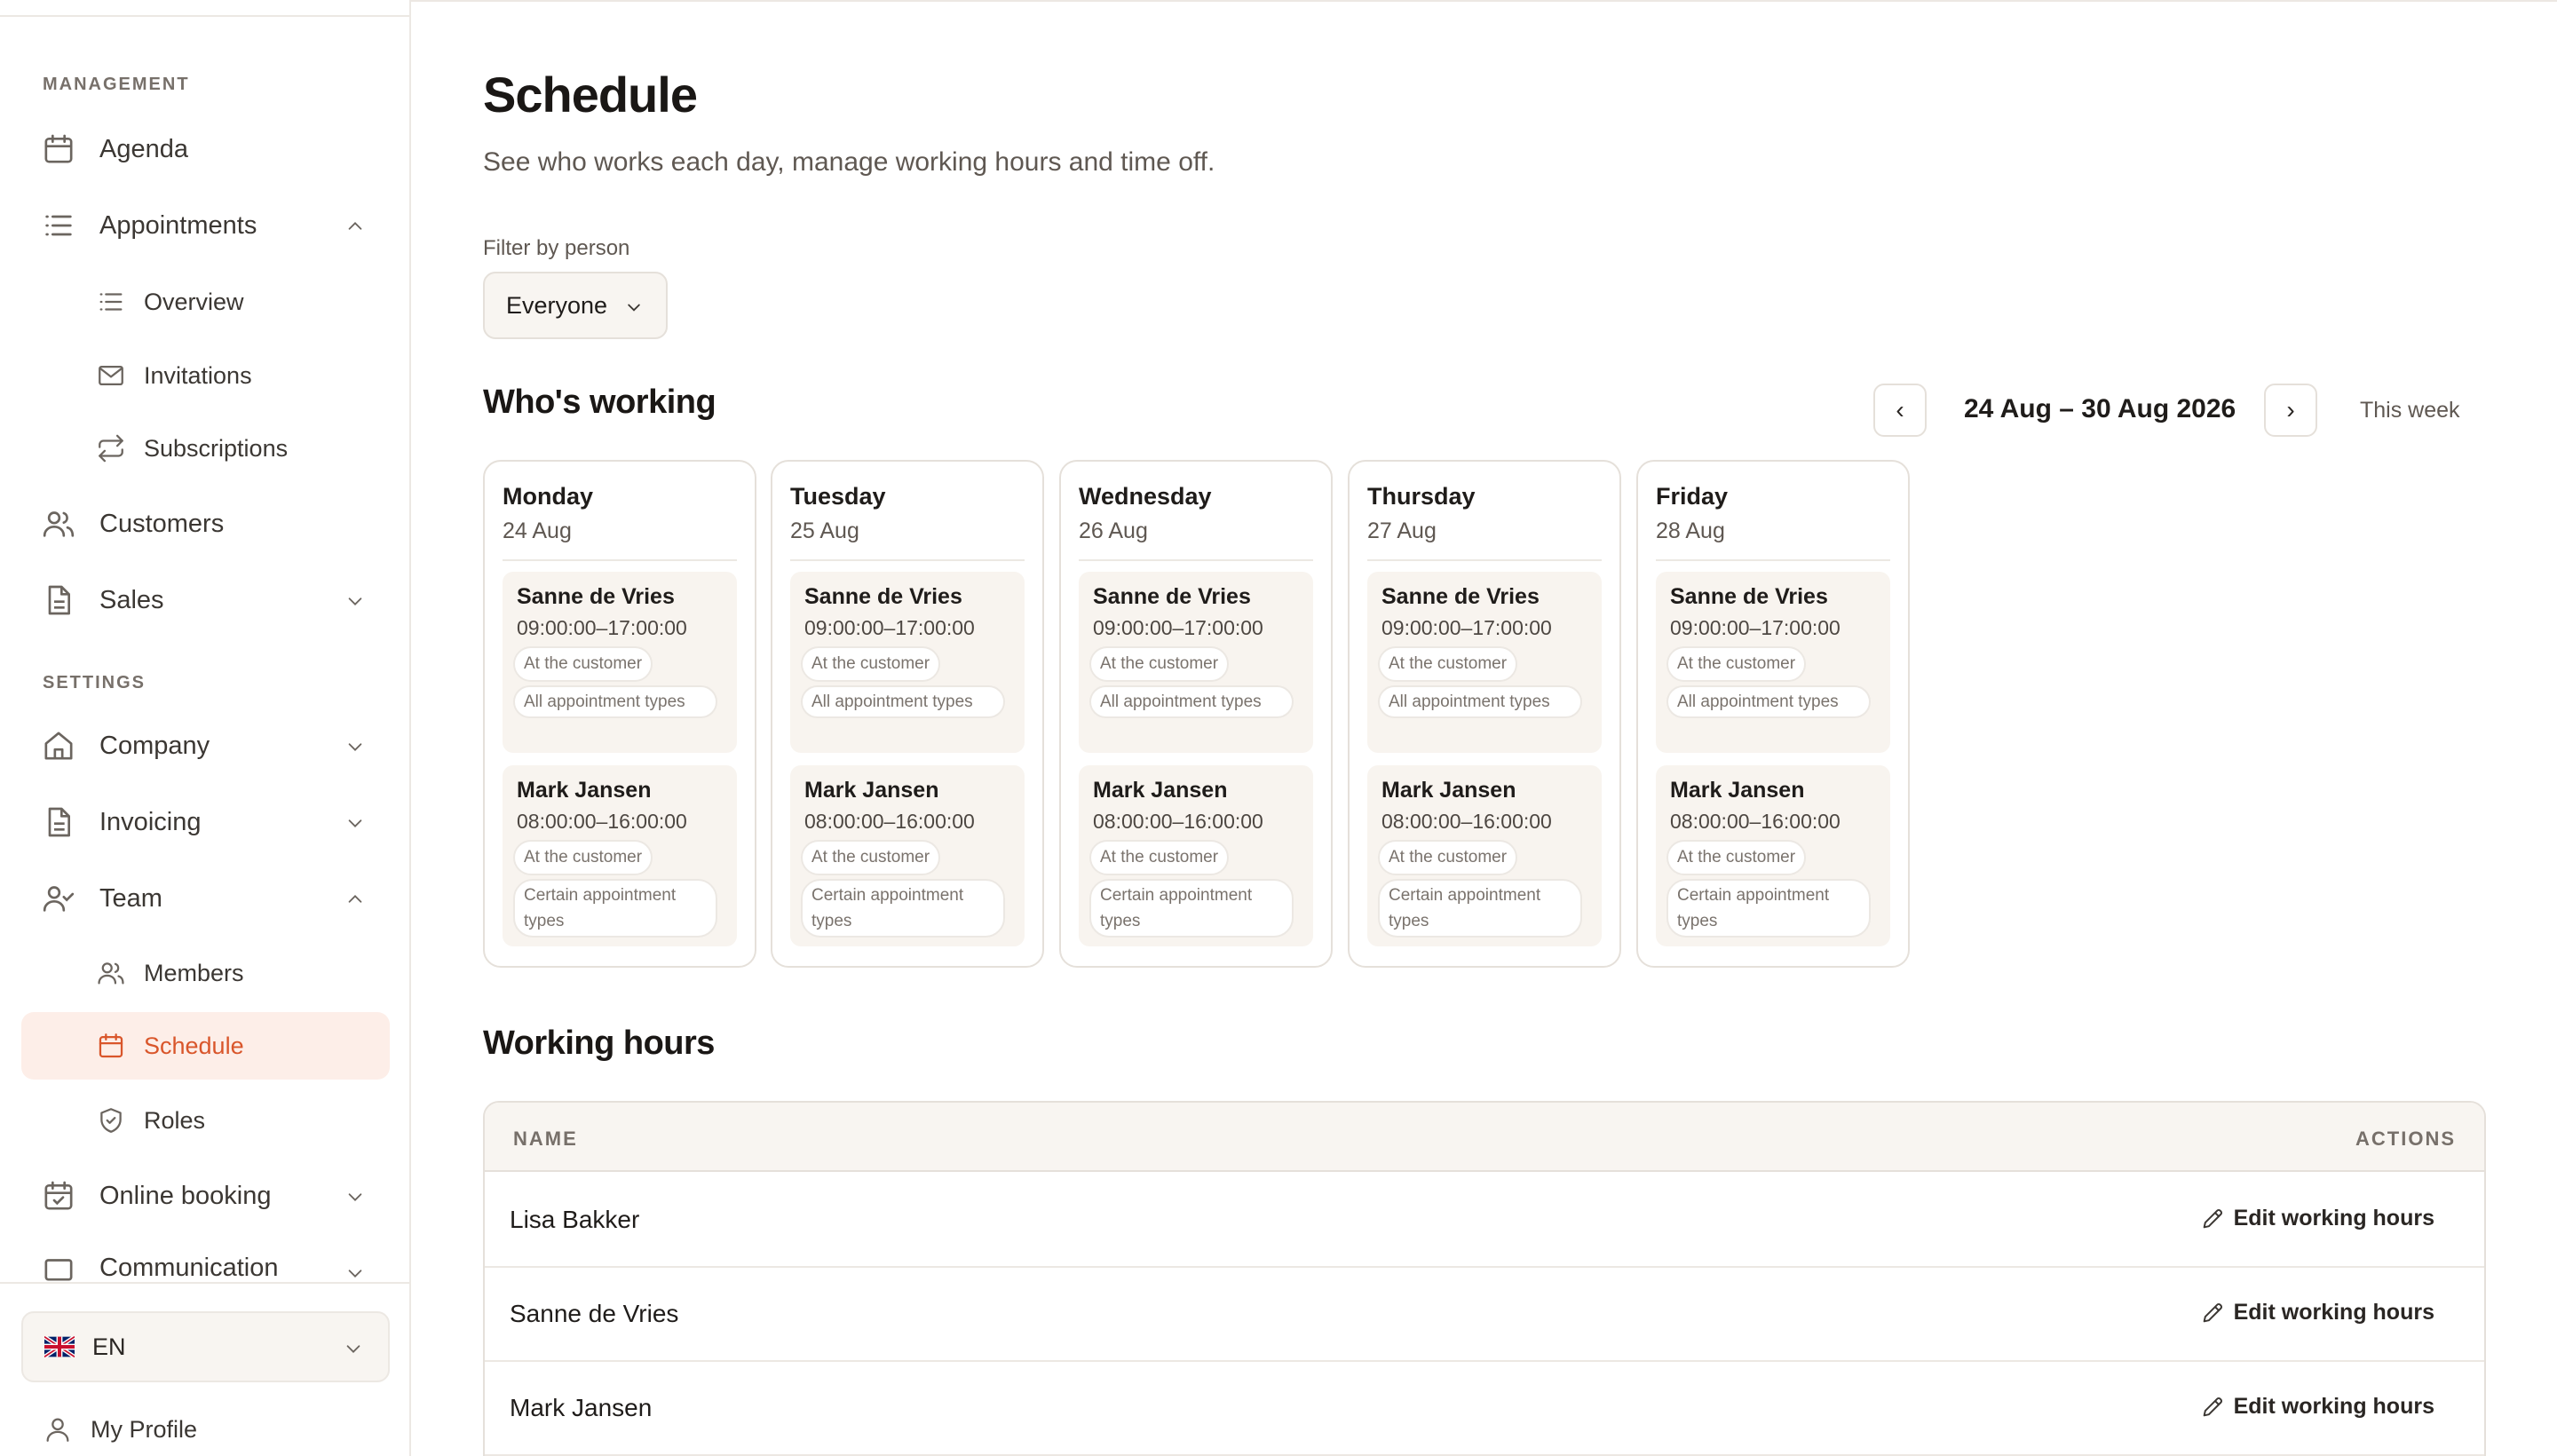  I want to click on shift-time: 09:00:00–17:00:00, so click(602, 627).